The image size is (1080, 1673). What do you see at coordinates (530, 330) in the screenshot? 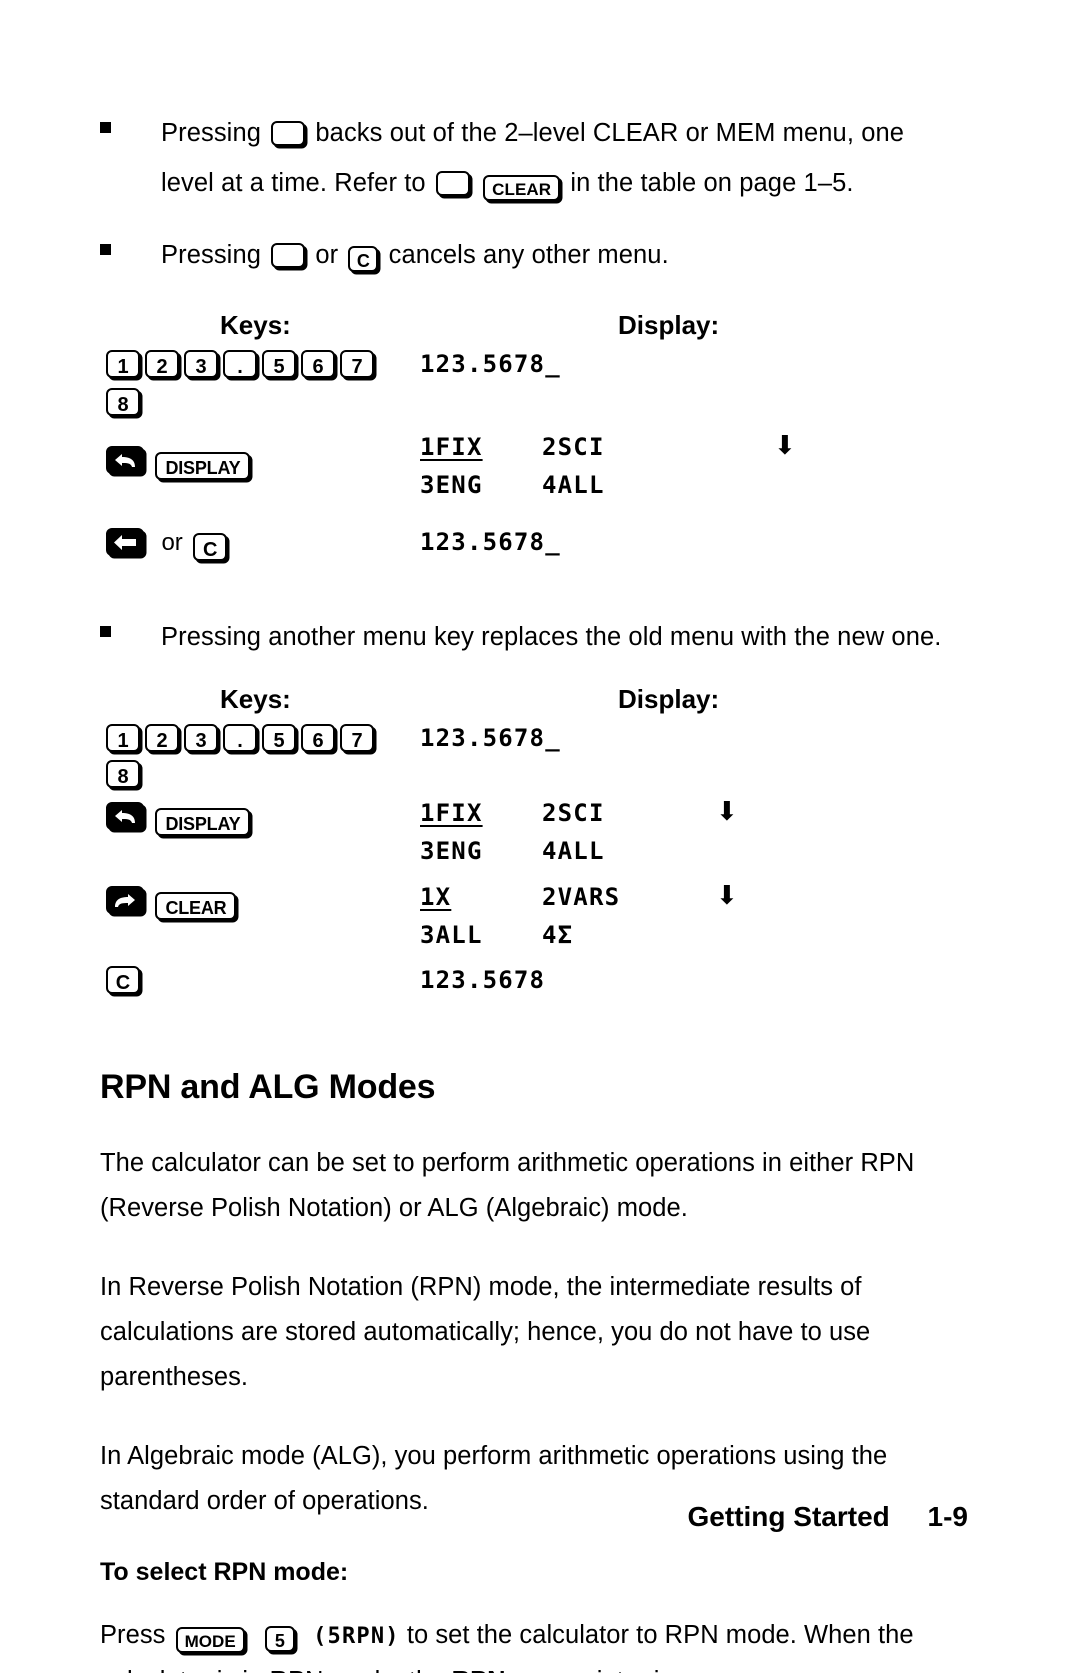
I see `table-1-header: Keys: Display:` at bounding box center [530, 330].